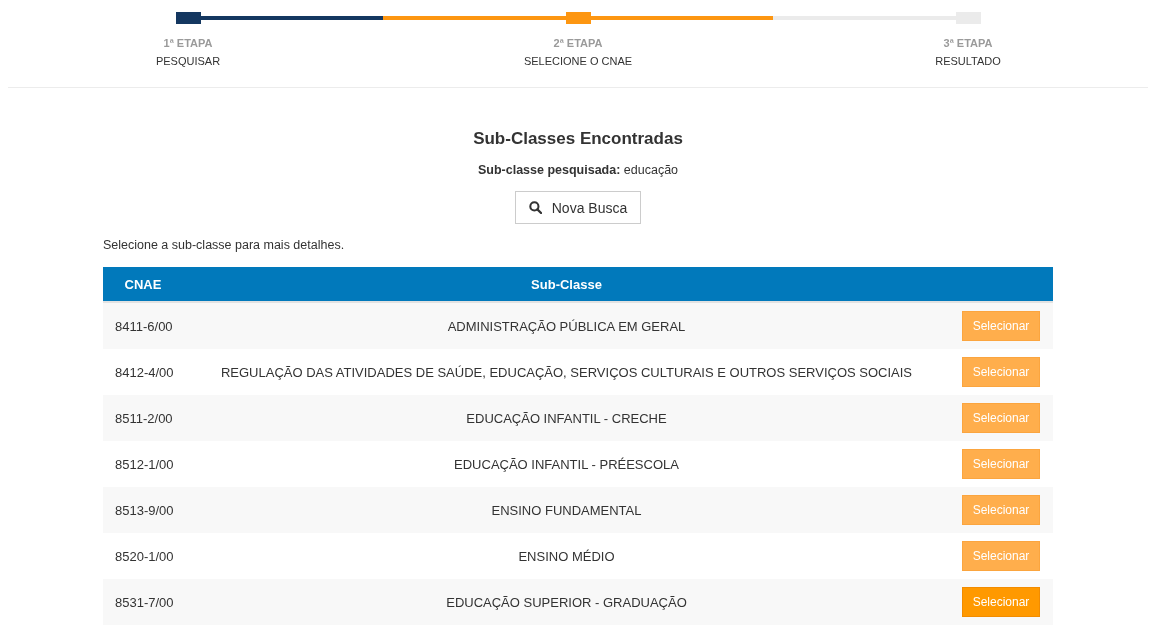 The height and width of the screenshot is (641, 1162). Describe the element at coordinates (566, 326) in the screenshot. I see `sub-class-name: ADMINISTRAÇÃO PÚBLICA EM GERAL` at that location.